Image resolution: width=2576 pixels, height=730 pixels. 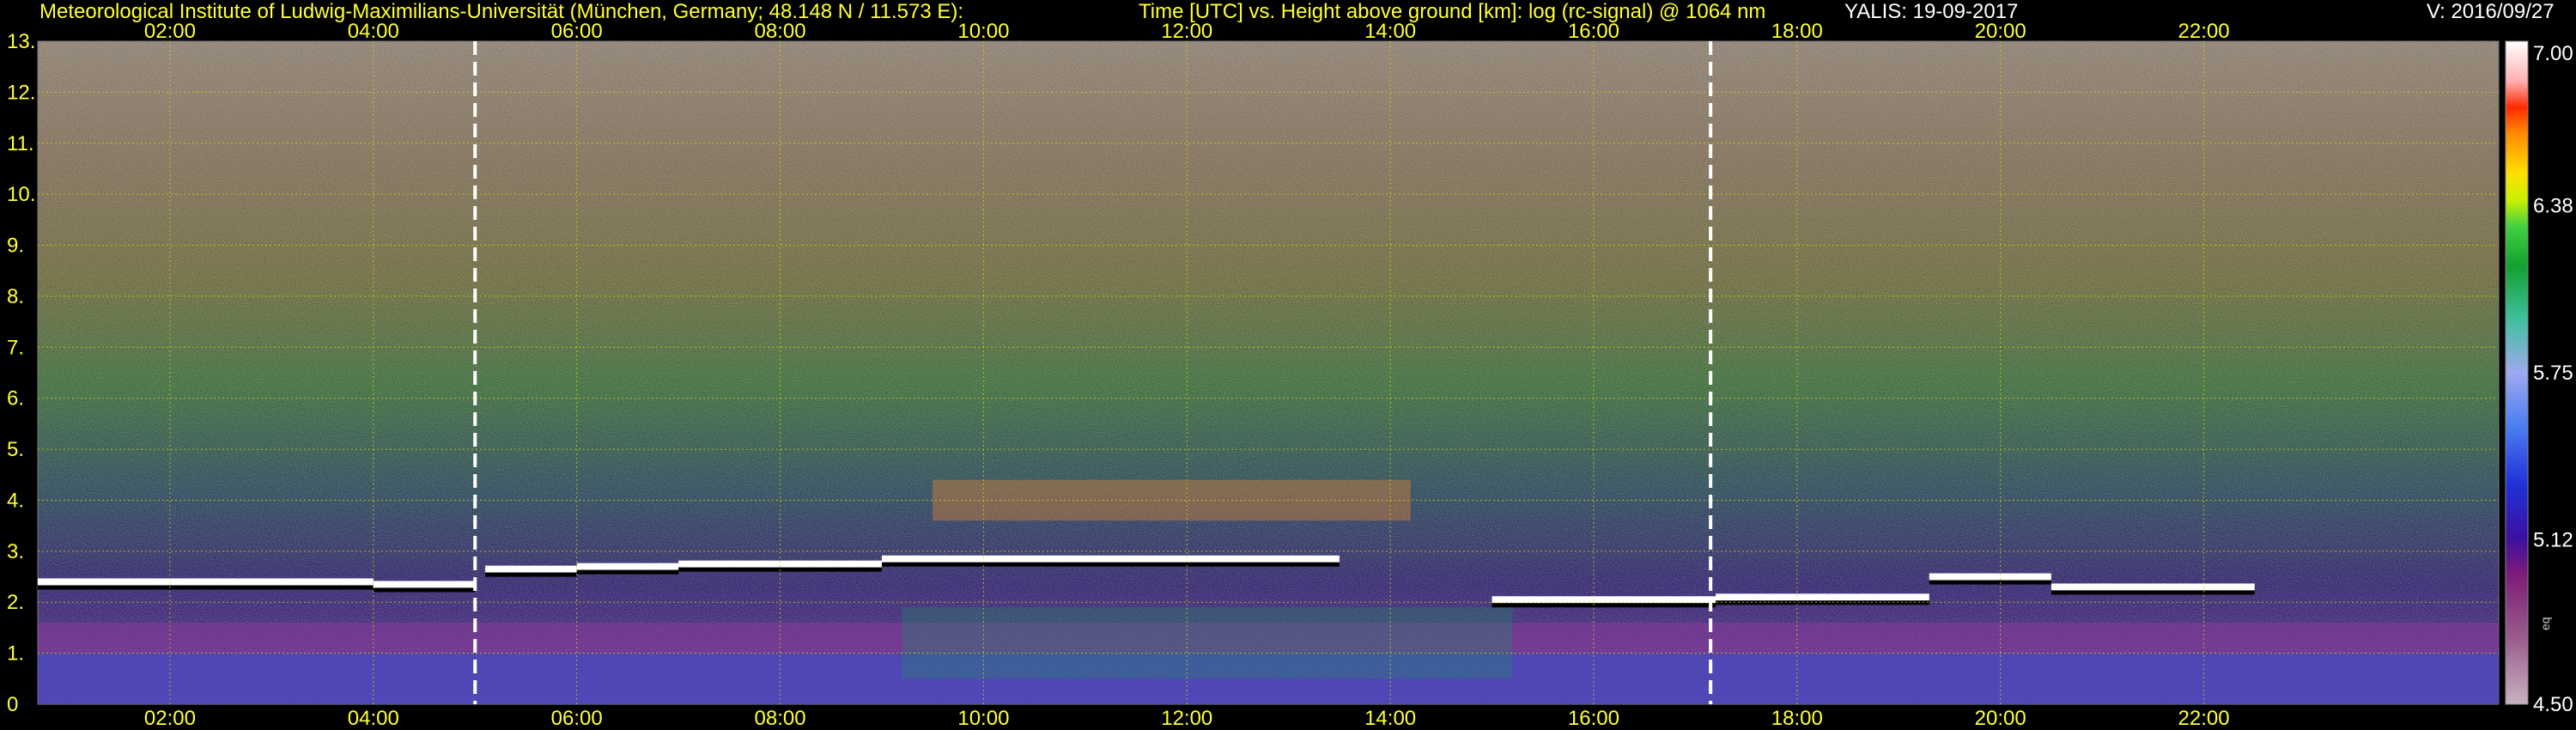 I want to click on x-tick-label-bottom: 20:00, so click(x=2001, y=718).